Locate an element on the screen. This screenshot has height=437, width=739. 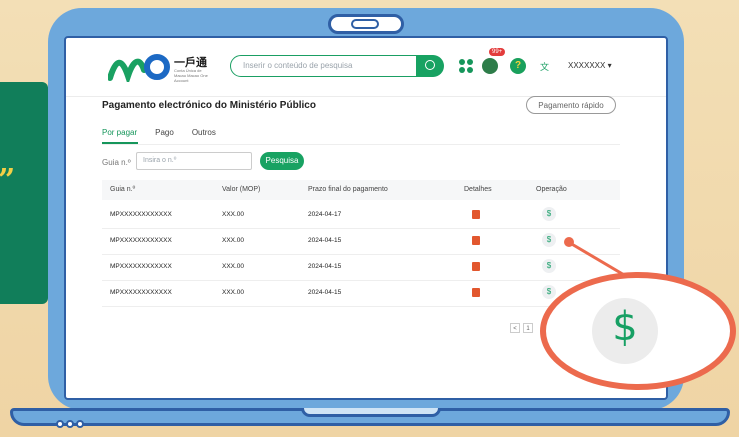
zoom-callout: $ is located at coordinates (638, 331).